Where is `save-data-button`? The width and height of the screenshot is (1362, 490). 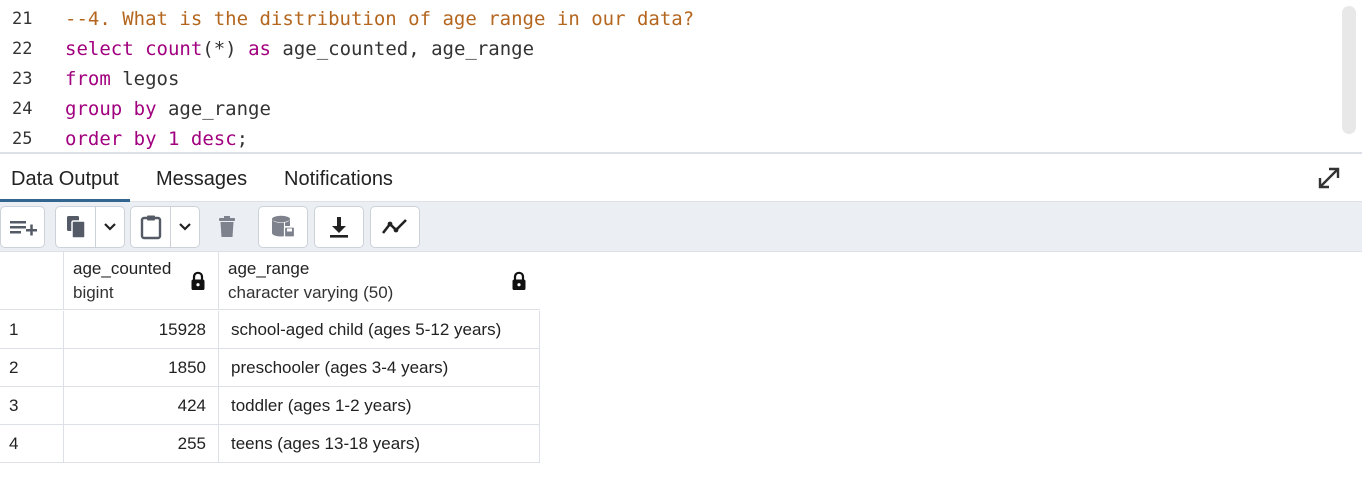 save-data-button is located at coordinates (283, 227).